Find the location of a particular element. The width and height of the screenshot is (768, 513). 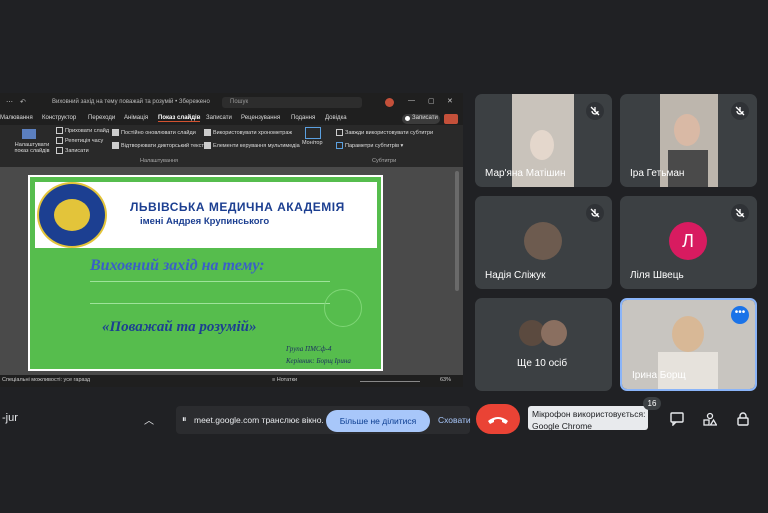

minimize-icon: — is located at coordinates (411, 100).